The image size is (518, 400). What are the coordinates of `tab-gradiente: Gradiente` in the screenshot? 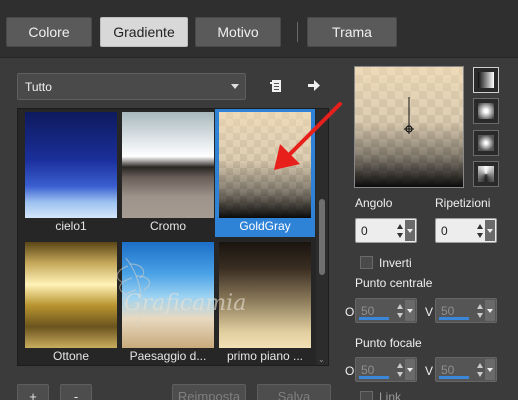 It's located at (144, 32).